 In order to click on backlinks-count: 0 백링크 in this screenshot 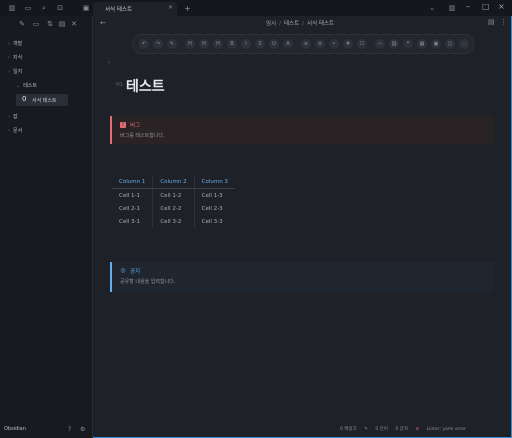, I will do `click(348, 429)`.